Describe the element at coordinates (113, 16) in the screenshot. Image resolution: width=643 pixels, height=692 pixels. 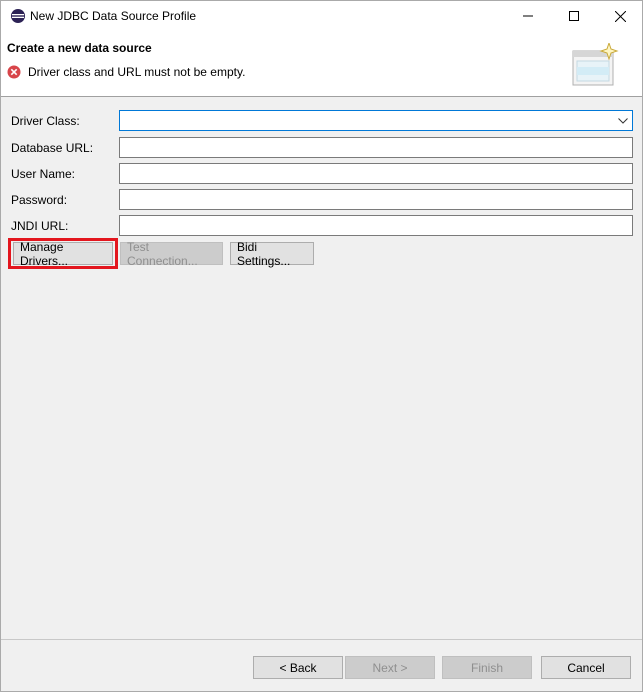
I see `window-title: New JDBC Data Source Profile` at that location.